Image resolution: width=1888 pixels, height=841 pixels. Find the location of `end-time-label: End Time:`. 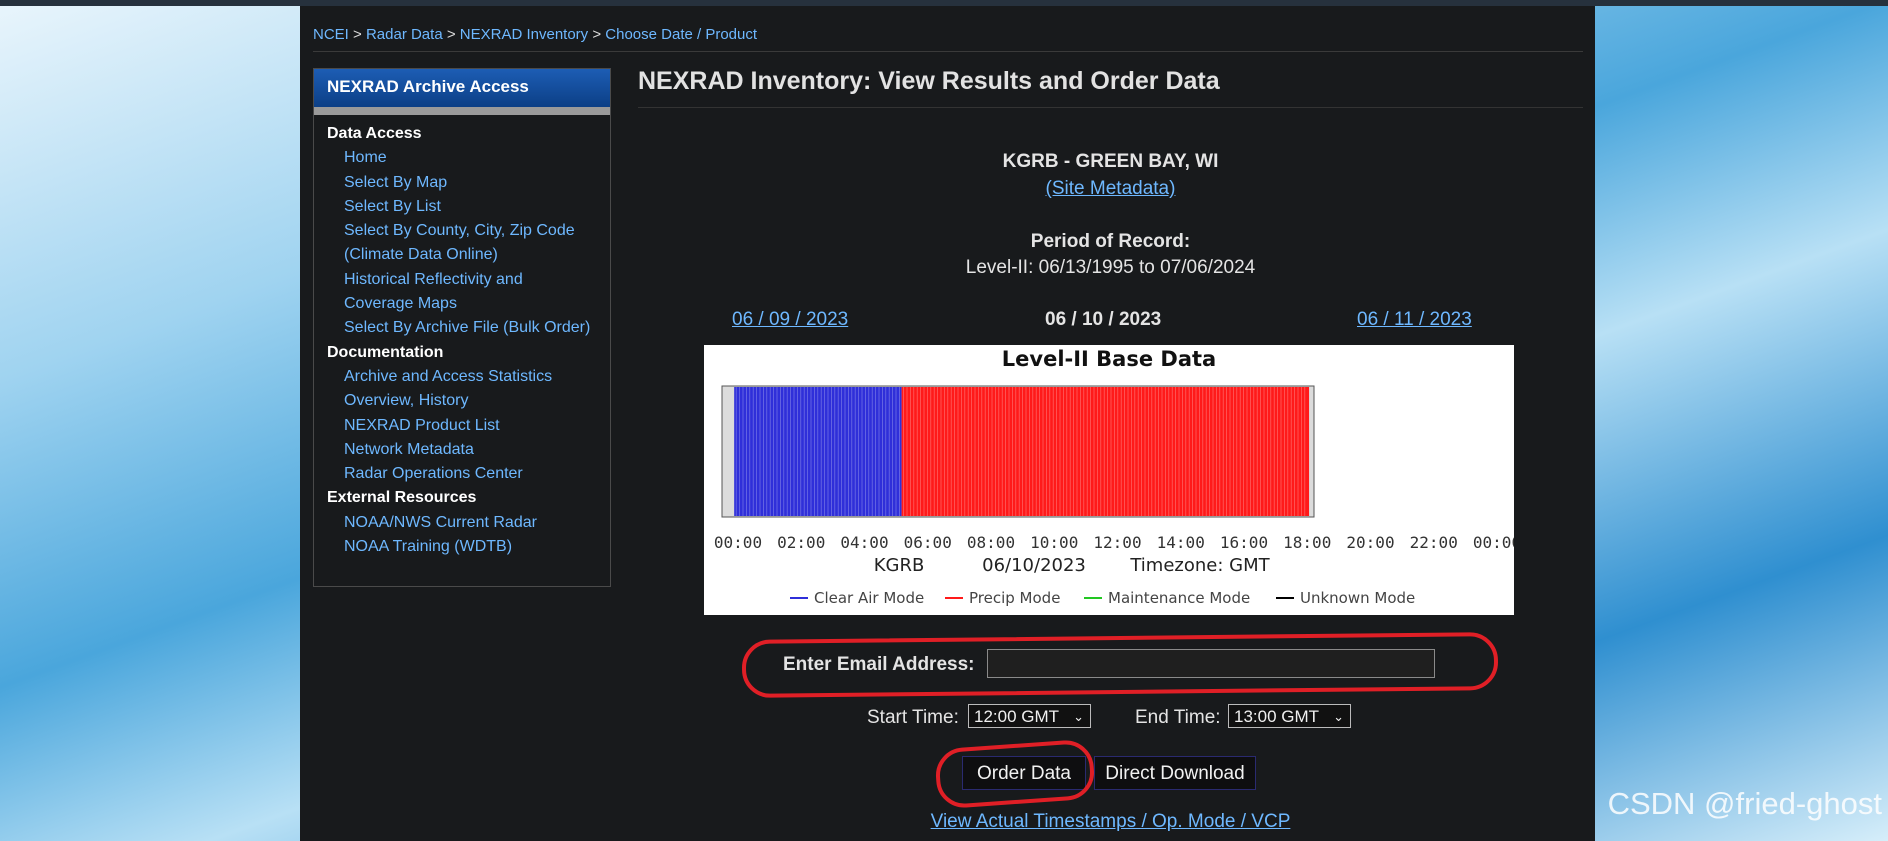

end-time-label: End Time: is located at coordinates (1178, 717).